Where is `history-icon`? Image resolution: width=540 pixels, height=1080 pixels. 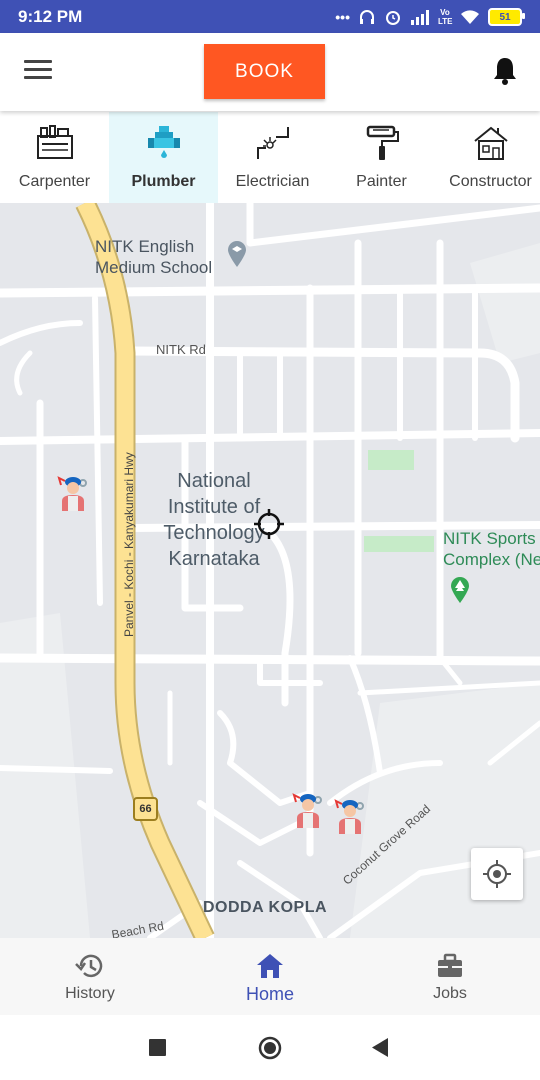 history-icon is located at coordinates (89, 966).